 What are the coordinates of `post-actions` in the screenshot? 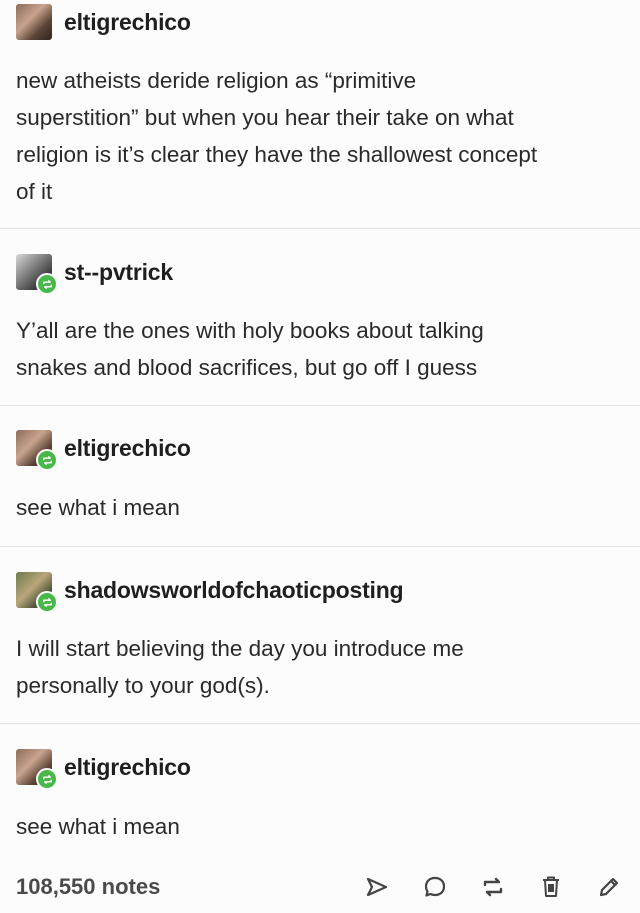 It's located at (479, 887).